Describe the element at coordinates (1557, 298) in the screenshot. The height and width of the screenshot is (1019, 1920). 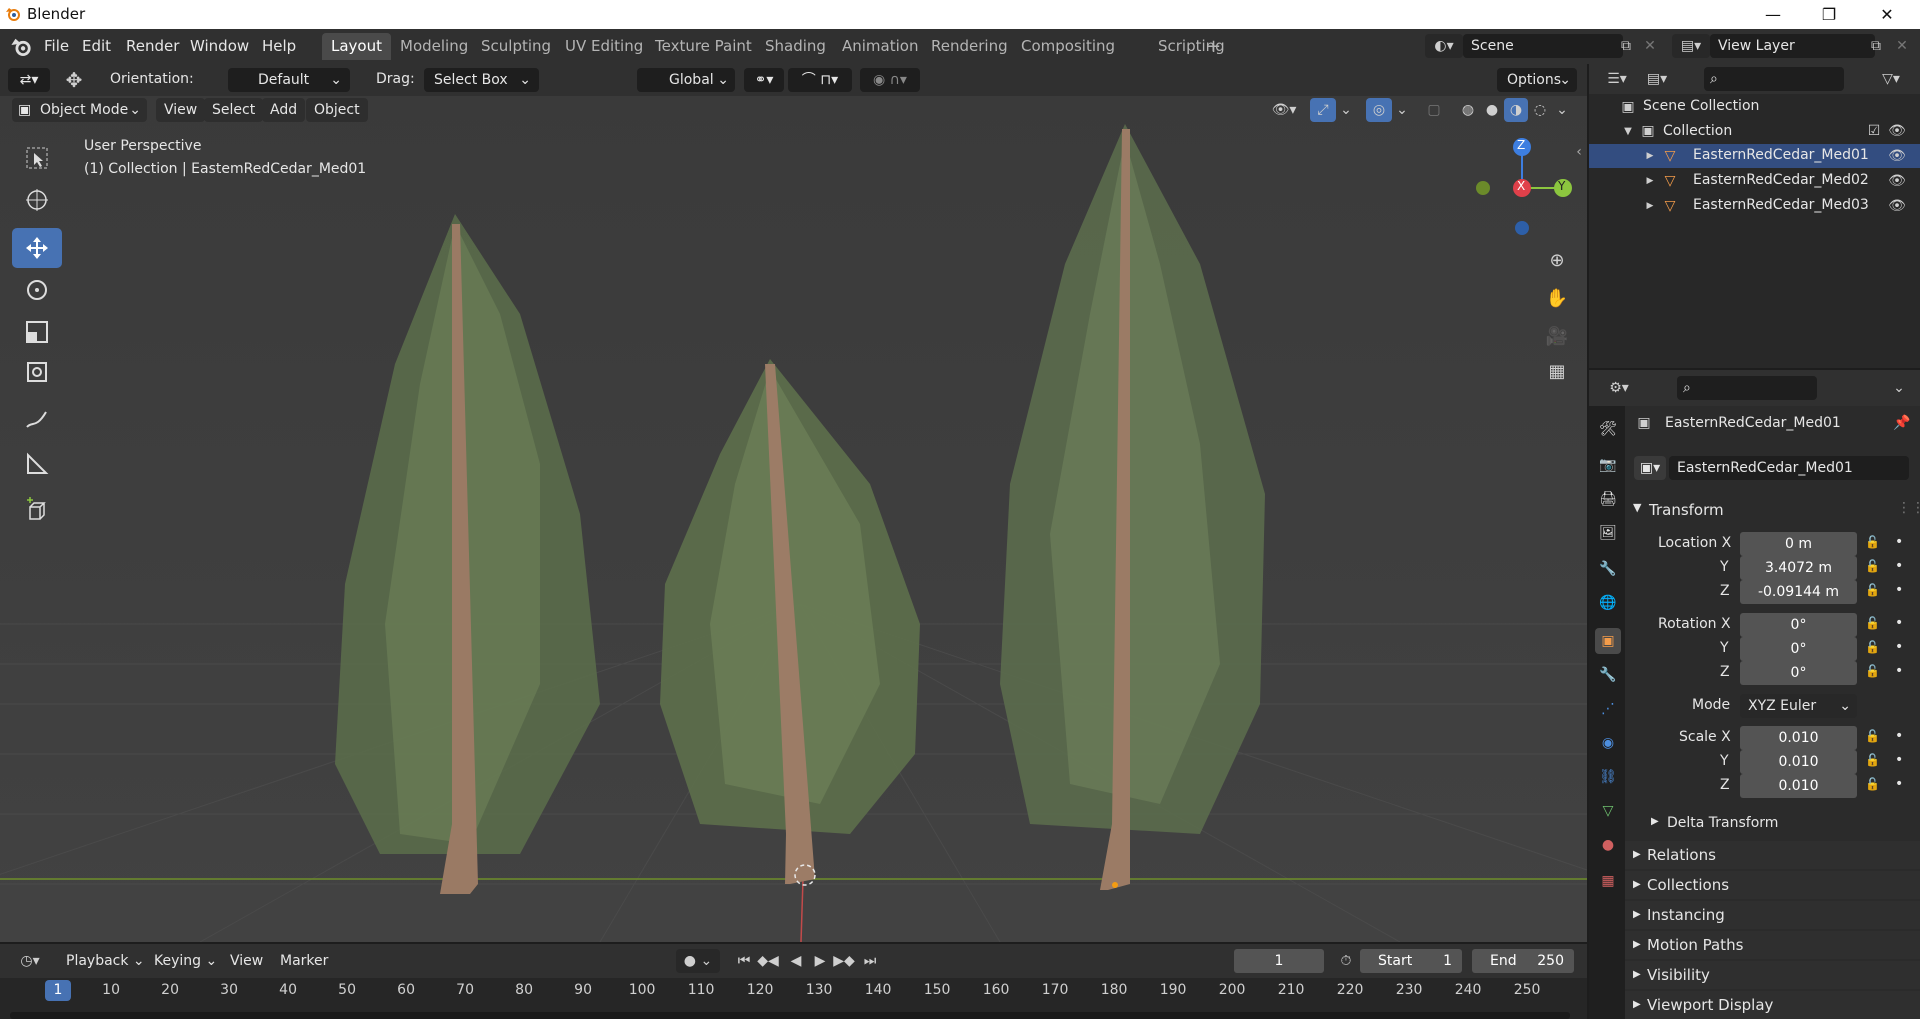
I see `pan-hand-icon: ✋` at that location.